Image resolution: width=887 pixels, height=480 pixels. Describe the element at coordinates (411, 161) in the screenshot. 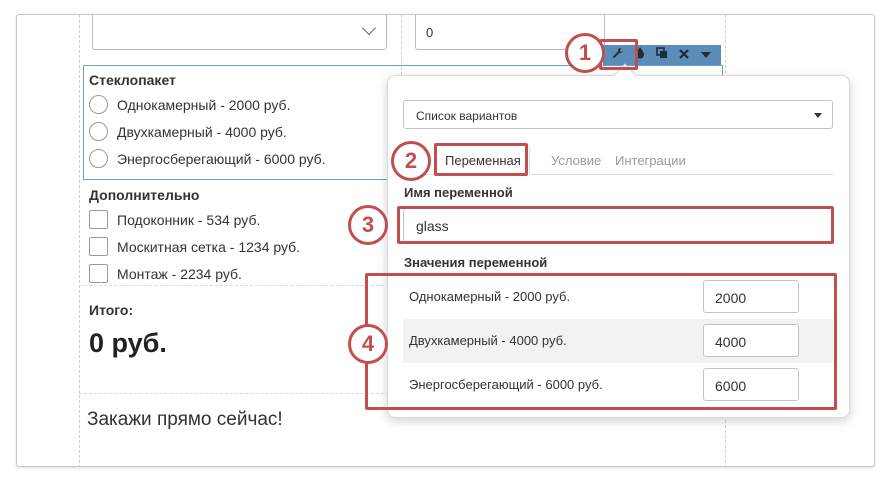

I see `callout-badge: 2` at that location.